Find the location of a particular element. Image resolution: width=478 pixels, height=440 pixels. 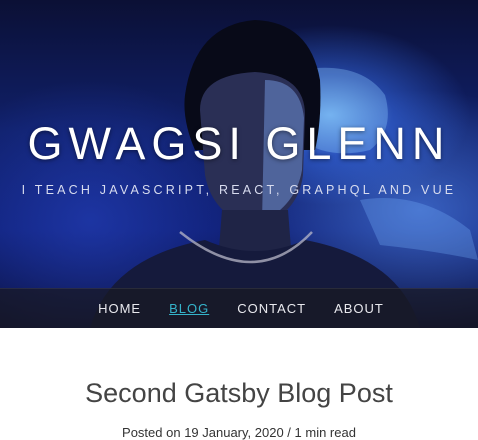

nav-item-home: HOME is located at coordinates (119, 308).